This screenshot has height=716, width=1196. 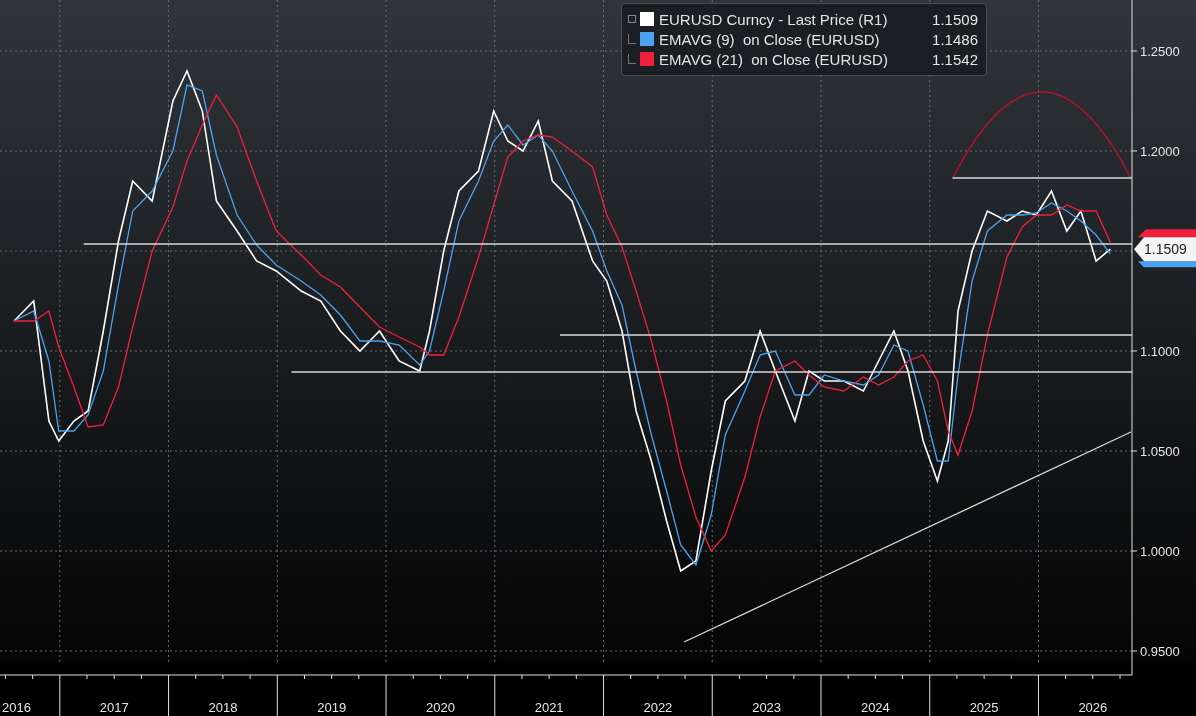 I want to click on legend-value: 1.1486, so click(x=955, y=39).